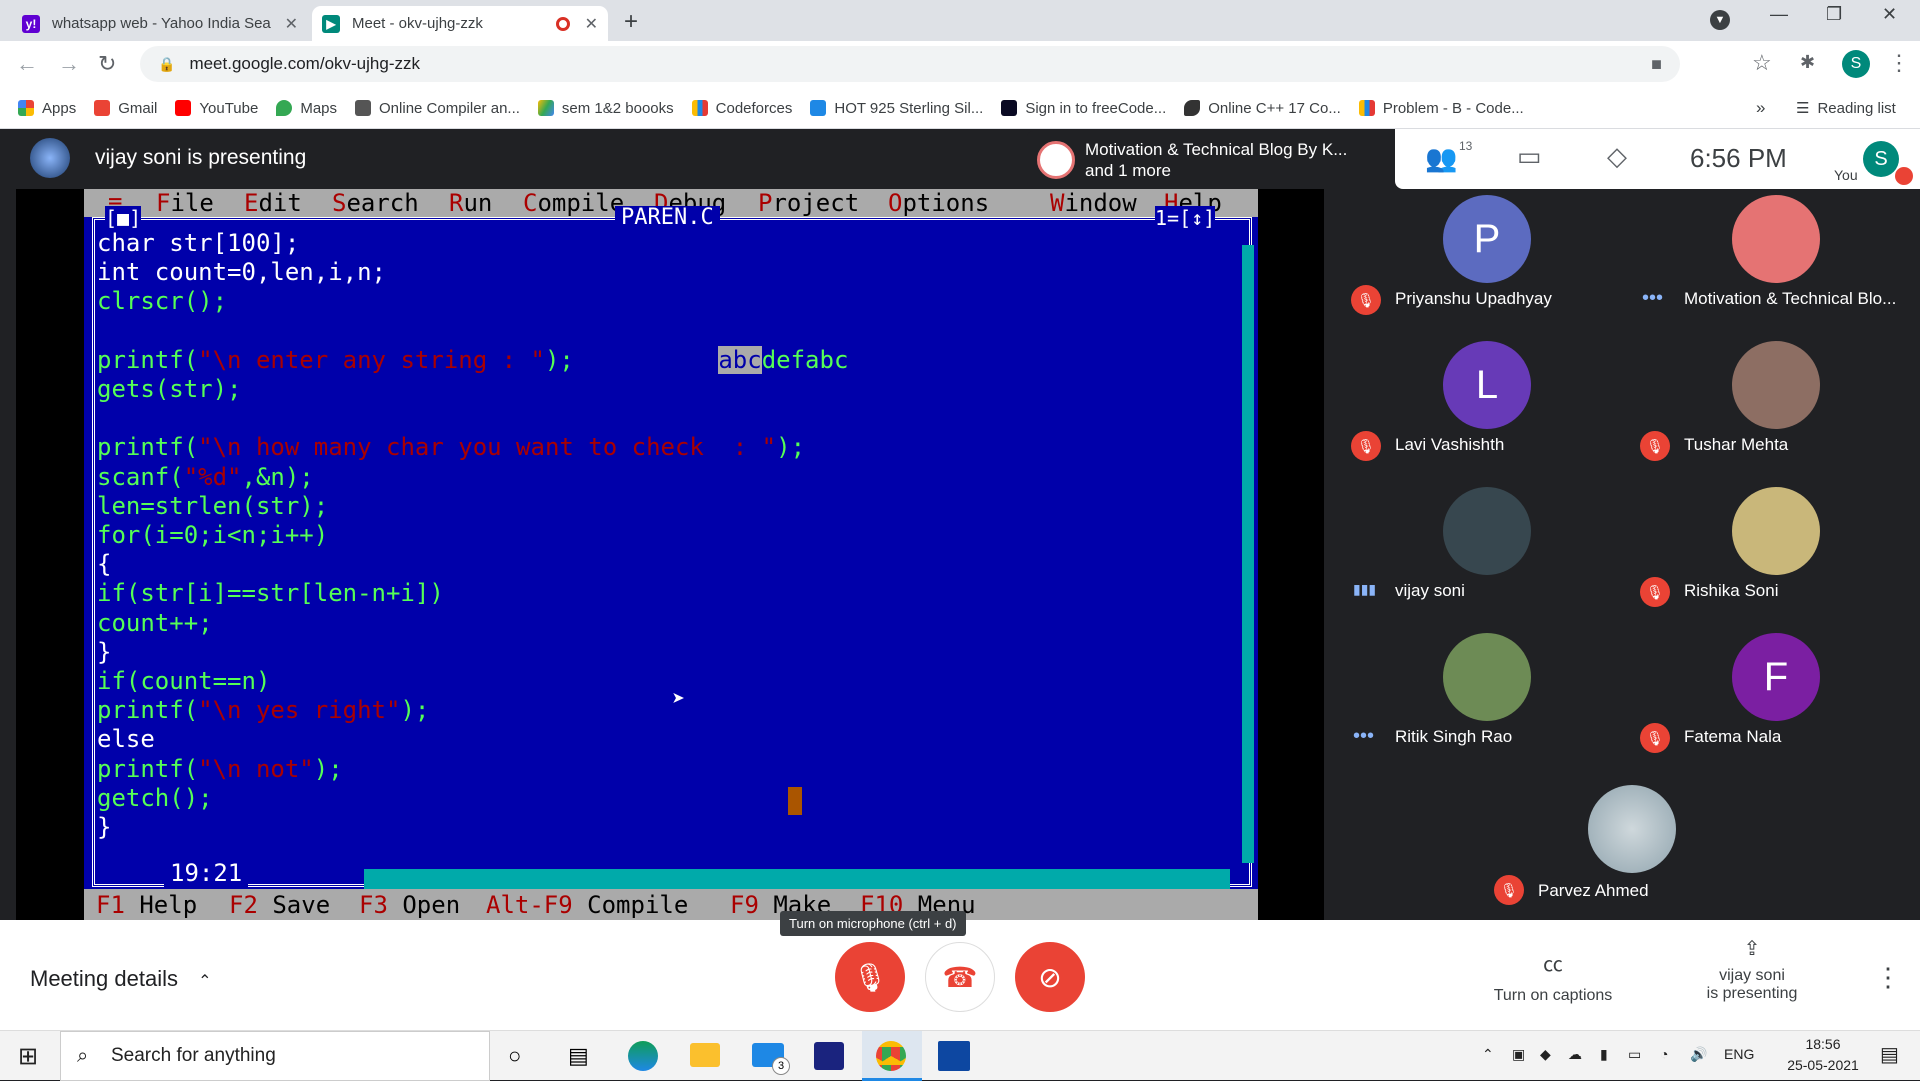 The height and width of the screenshot is (1081, 1920). What do you see at coordinates (1604, 1054) in the screenshot?
I see `microphone-tray-icon: ▮` at bounding box center [1604, 1054].